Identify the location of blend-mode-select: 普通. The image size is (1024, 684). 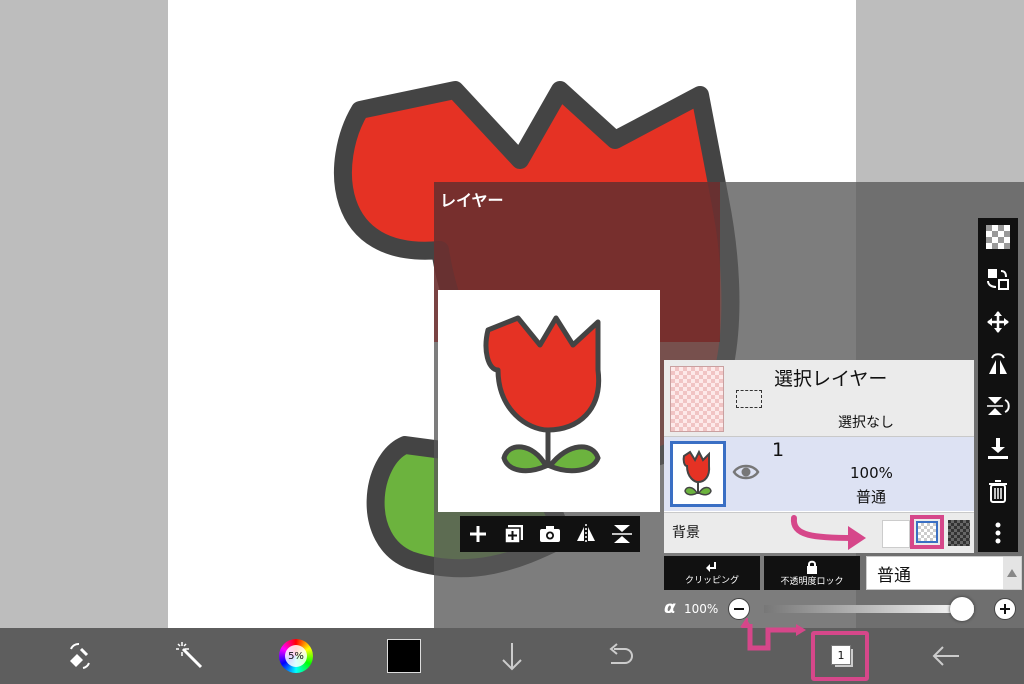
(944, 573).